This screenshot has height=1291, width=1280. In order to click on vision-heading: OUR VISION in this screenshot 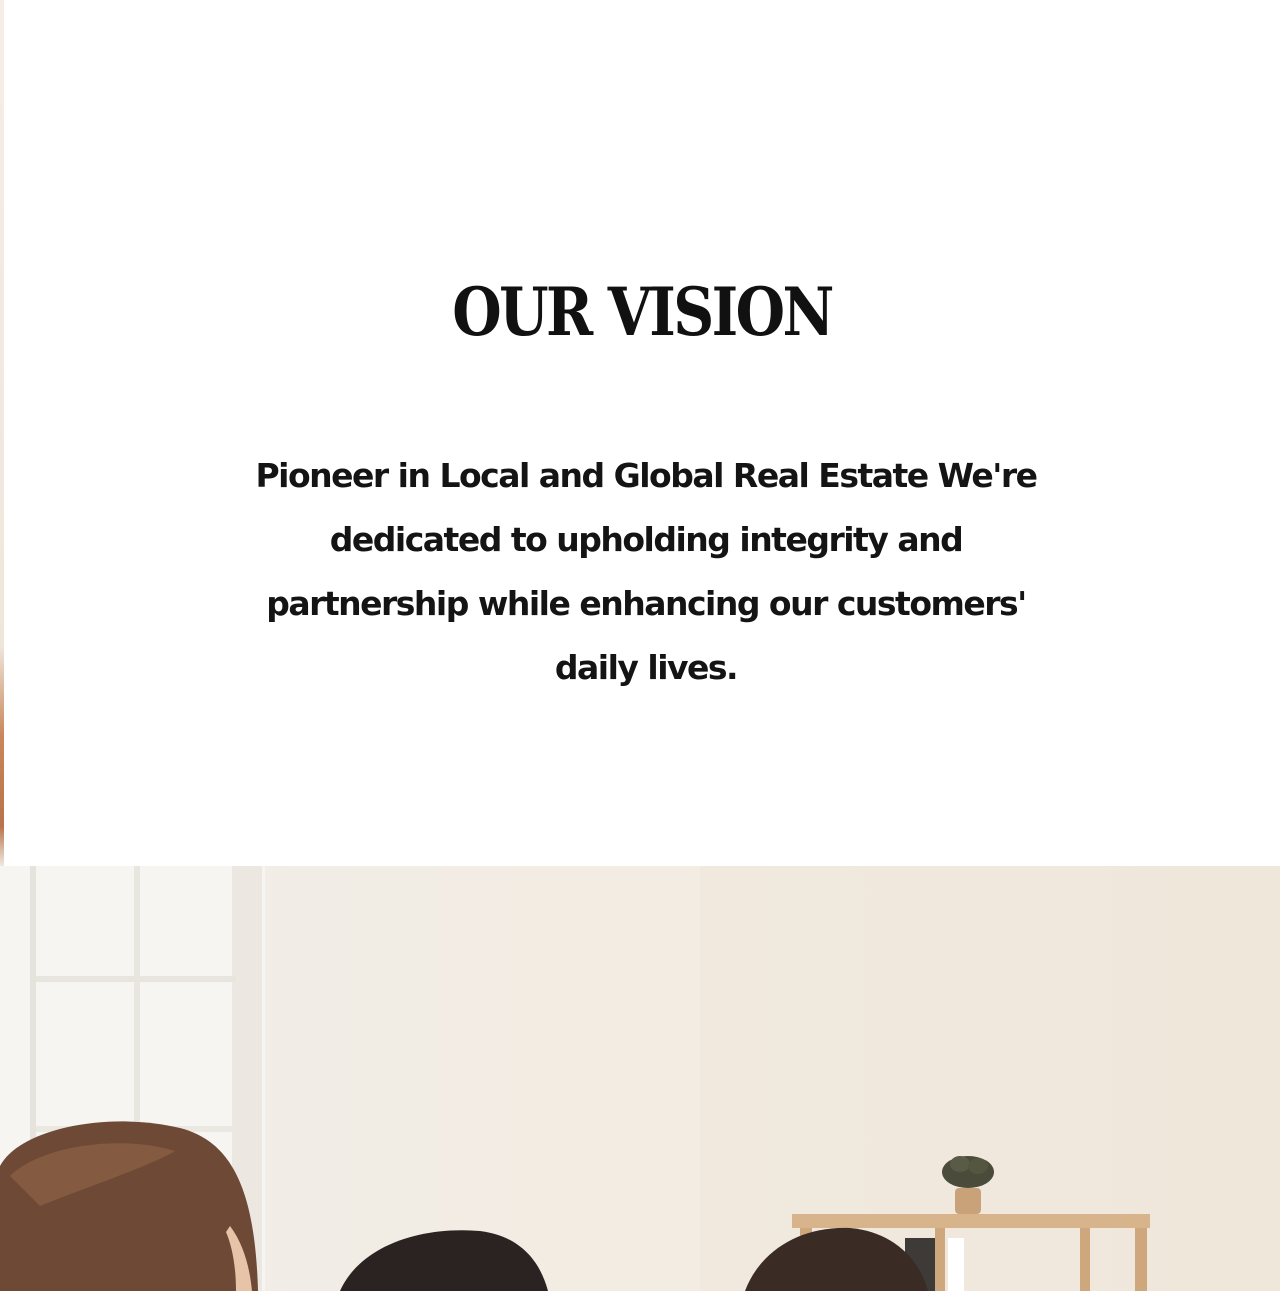, I will do `click(643, 312)`.